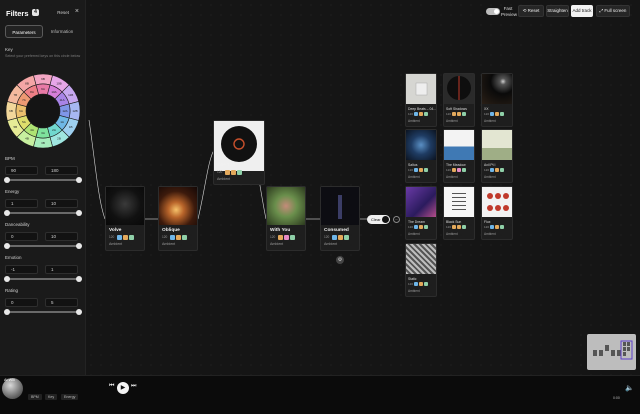  Describe the element at coordinates (17, 13) in the screenshot. I see `sidebar-title: Filters` at that location.